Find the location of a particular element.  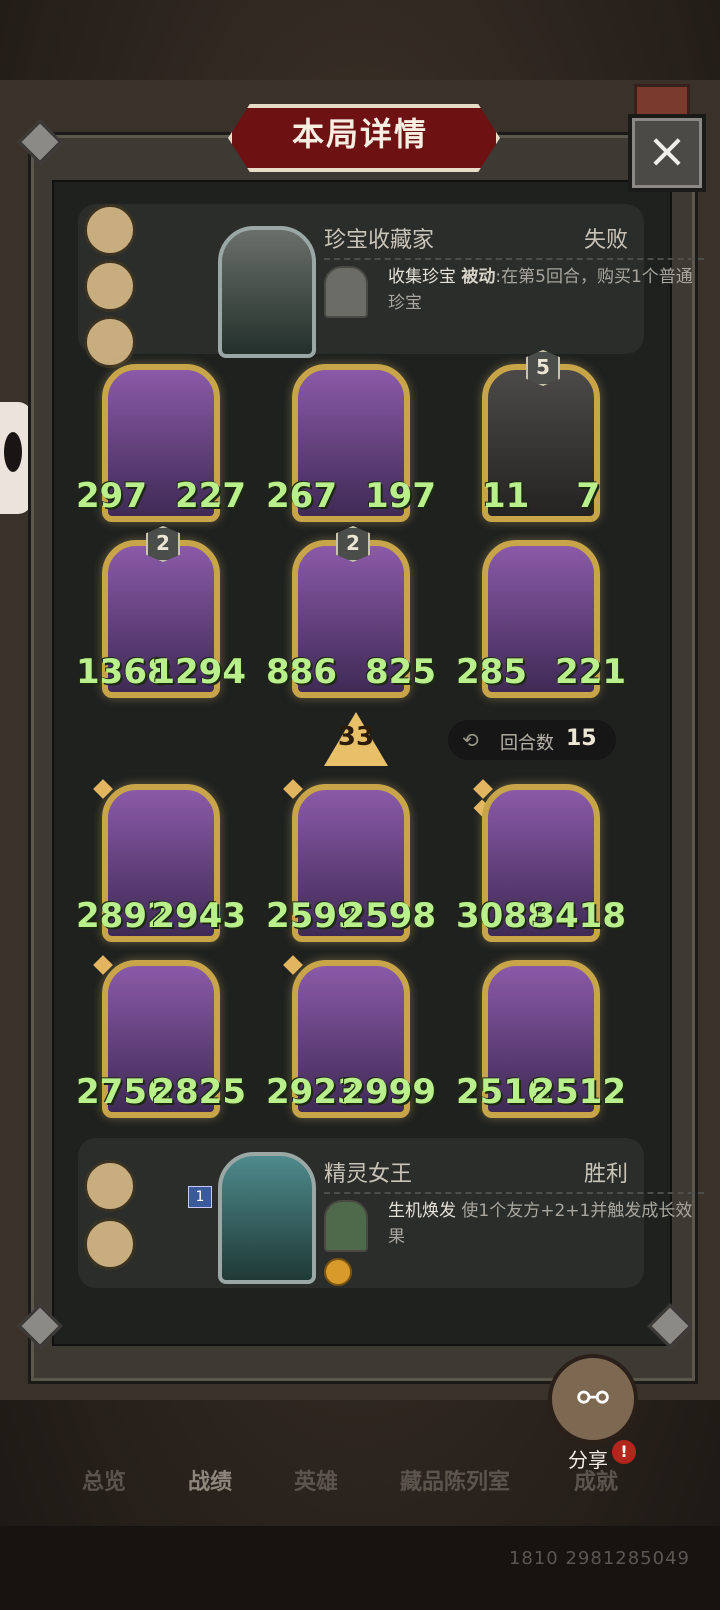

opponent-skill-name: 收集珍宝 is located at coordinates (422, 277).